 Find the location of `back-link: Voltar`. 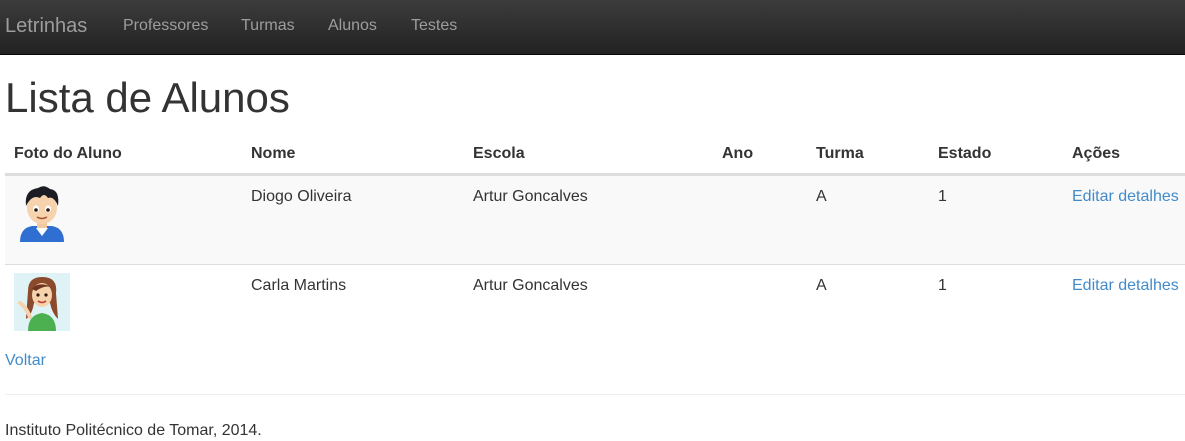

back-link: Voltar is located at coordinates (25, 361).